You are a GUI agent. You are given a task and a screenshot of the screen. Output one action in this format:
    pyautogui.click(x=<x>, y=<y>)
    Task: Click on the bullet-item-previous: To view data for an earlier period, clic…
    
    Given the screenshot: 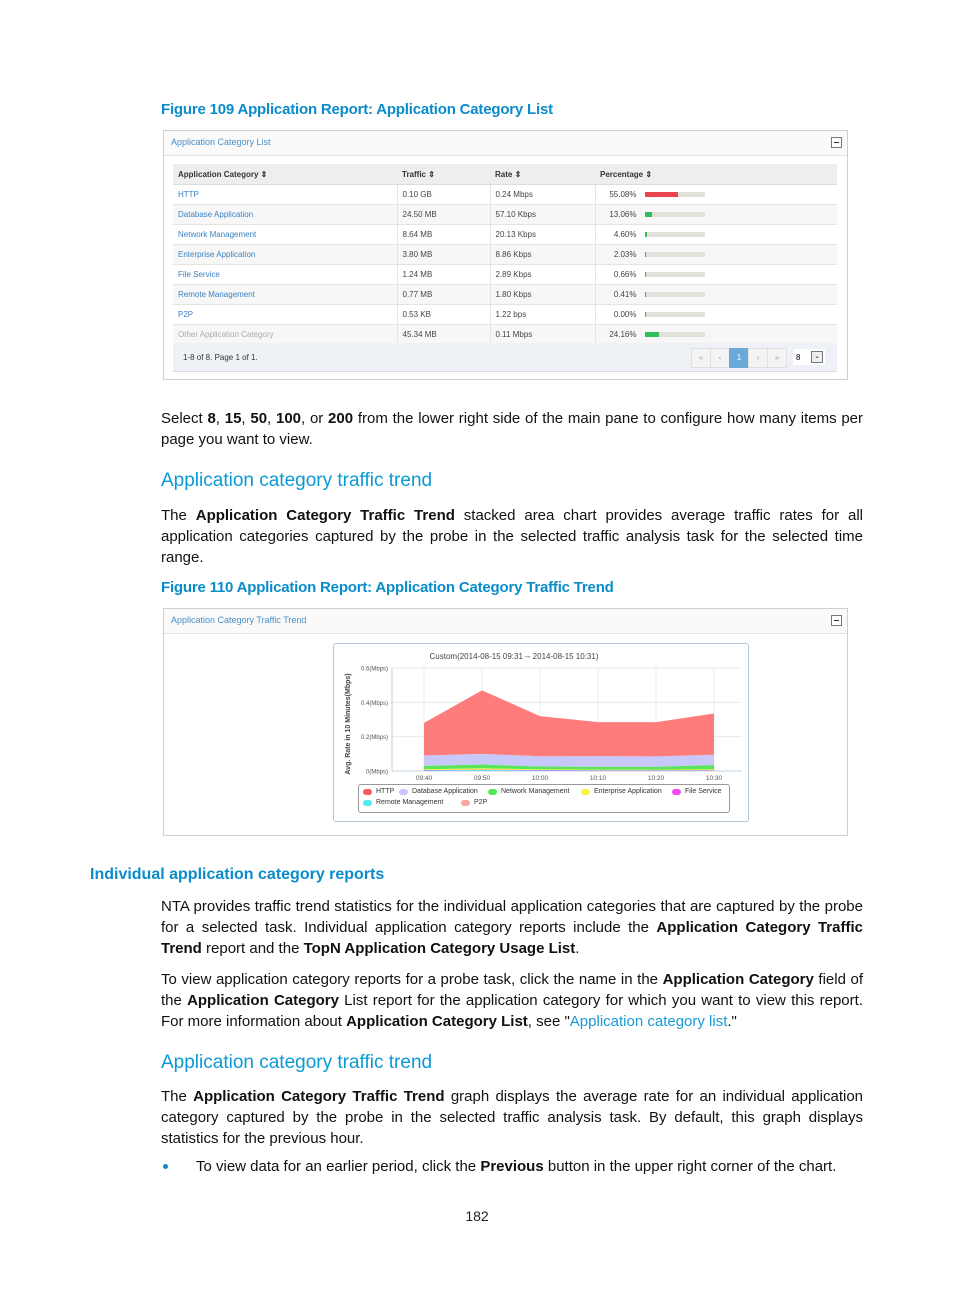 What is the action you would take?
    pyautogui.click(x=531, y=1166)
    